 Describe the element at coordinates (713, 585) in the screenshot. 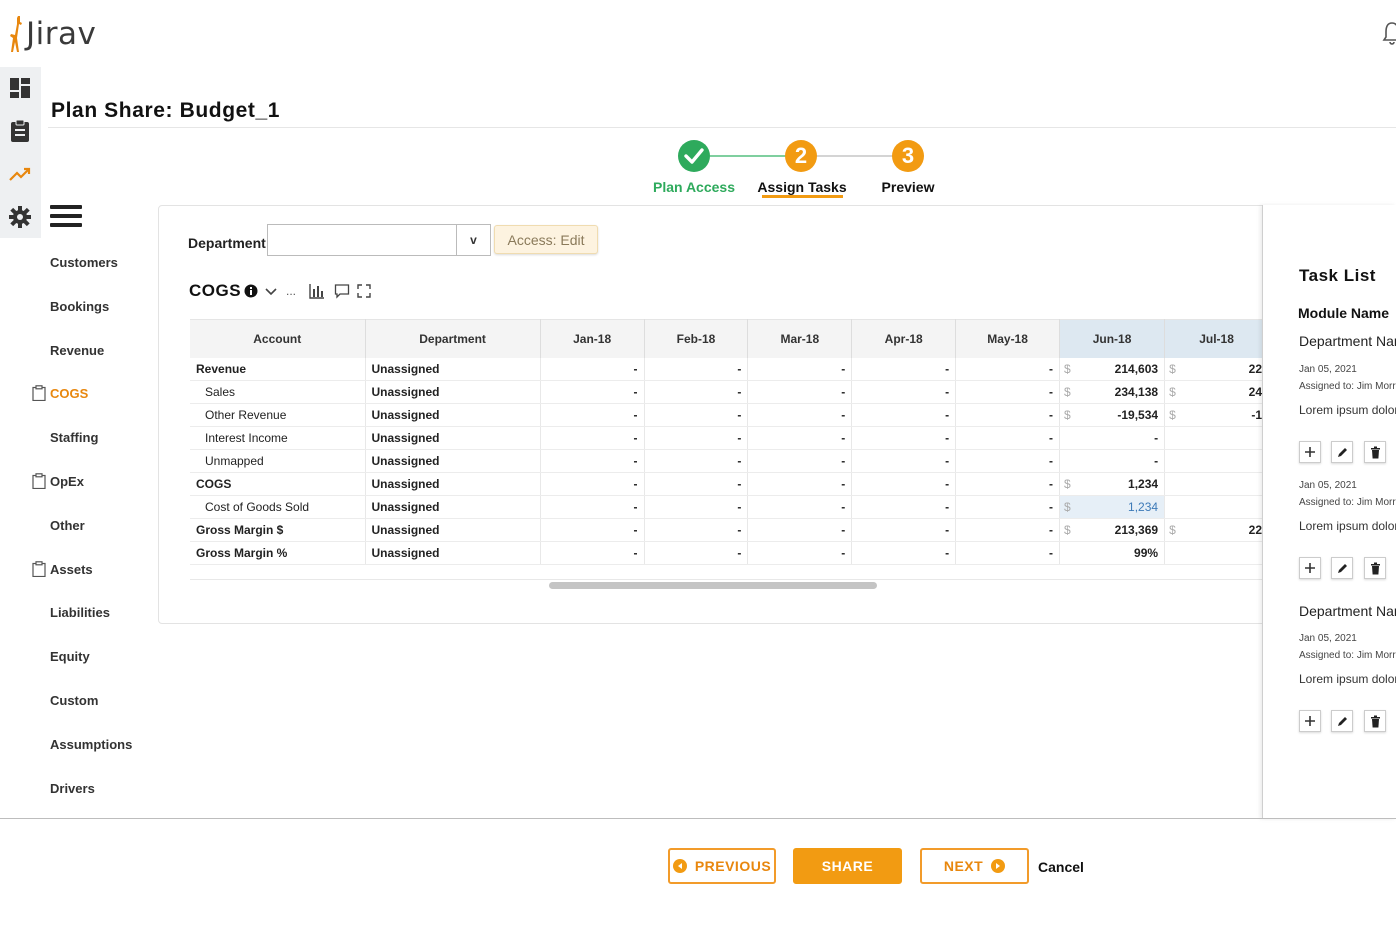

I see `horizontal-scrollbar-thumb` at that location.